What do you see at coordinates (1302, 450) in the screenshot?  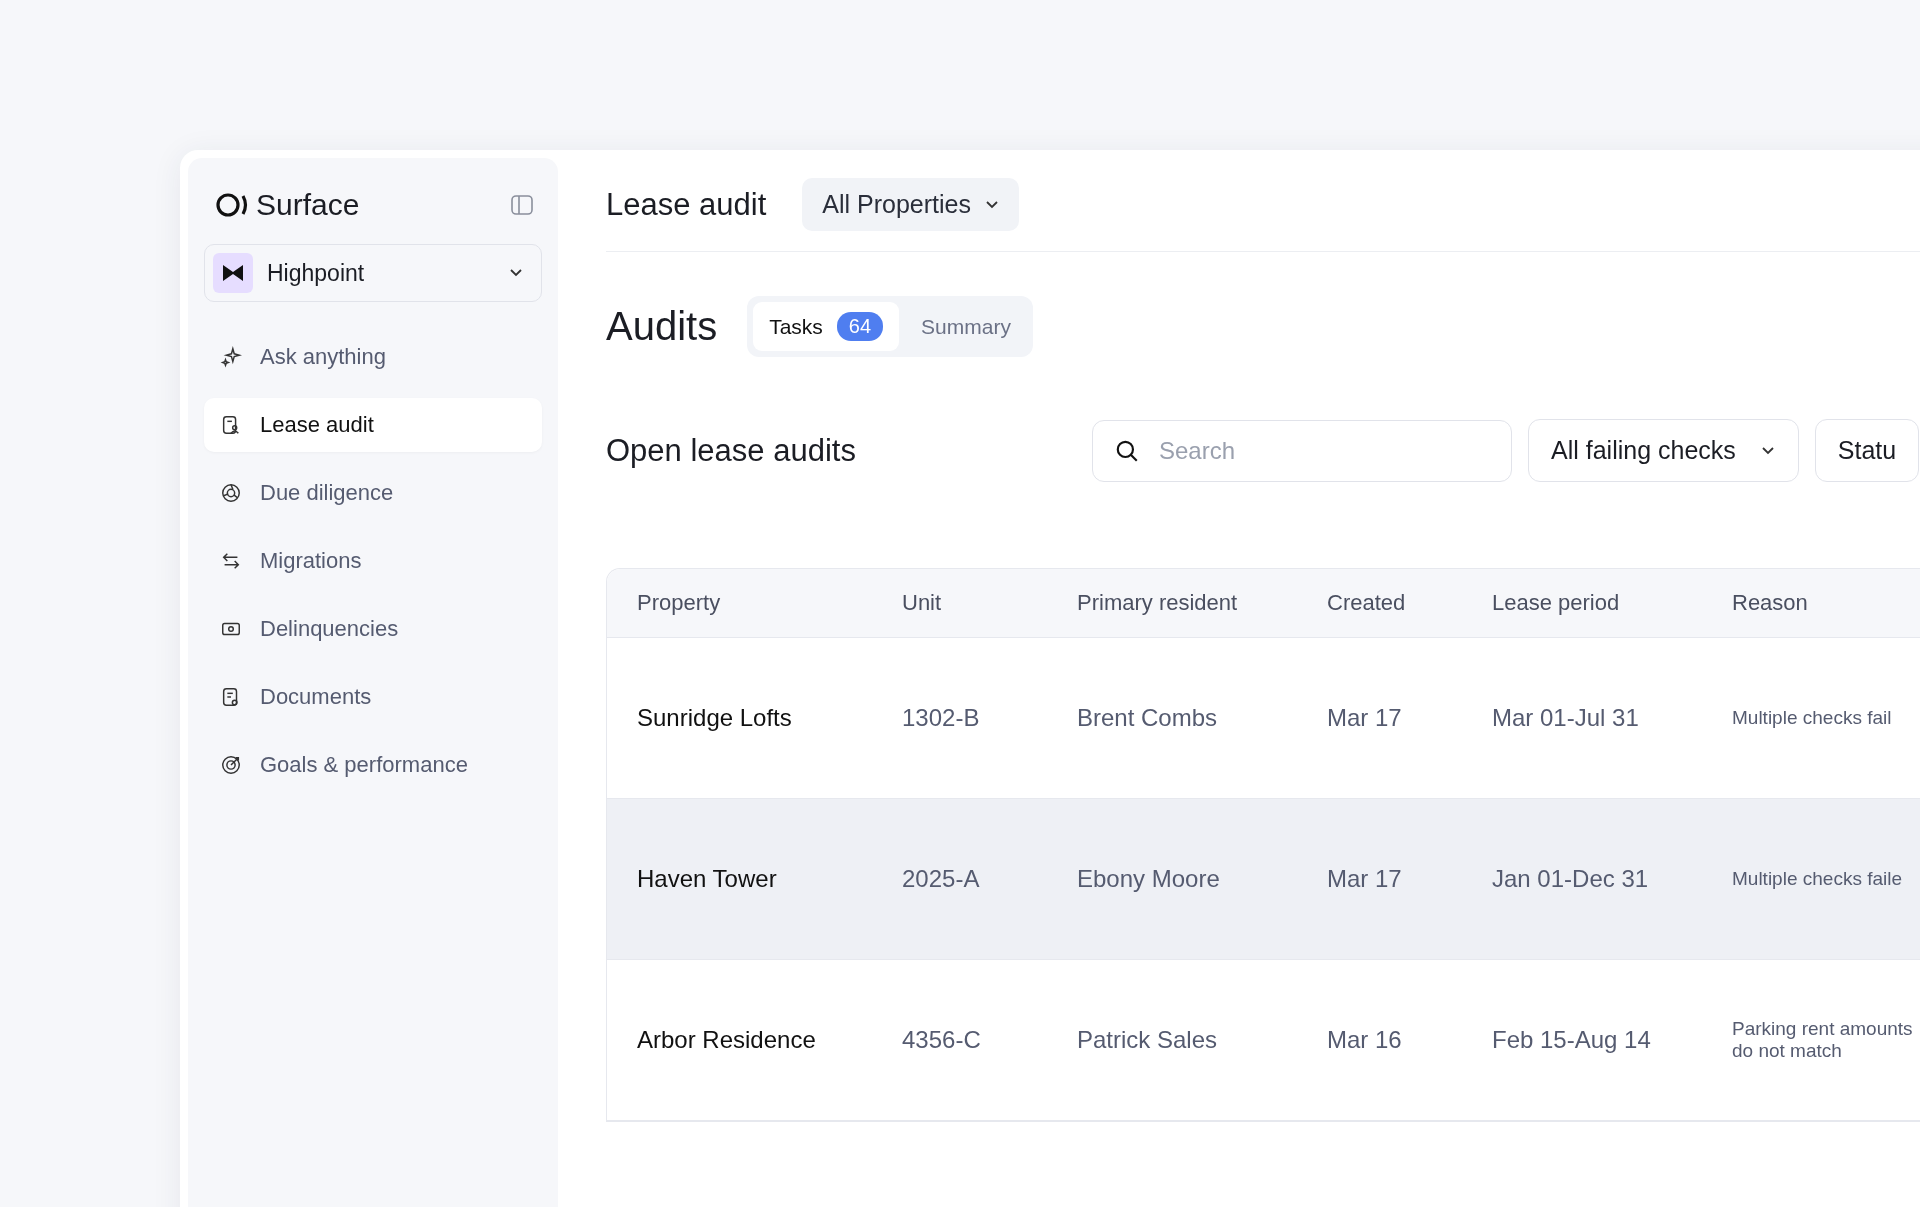 I see `search-field: Search` at bounding box center [1302, 450].